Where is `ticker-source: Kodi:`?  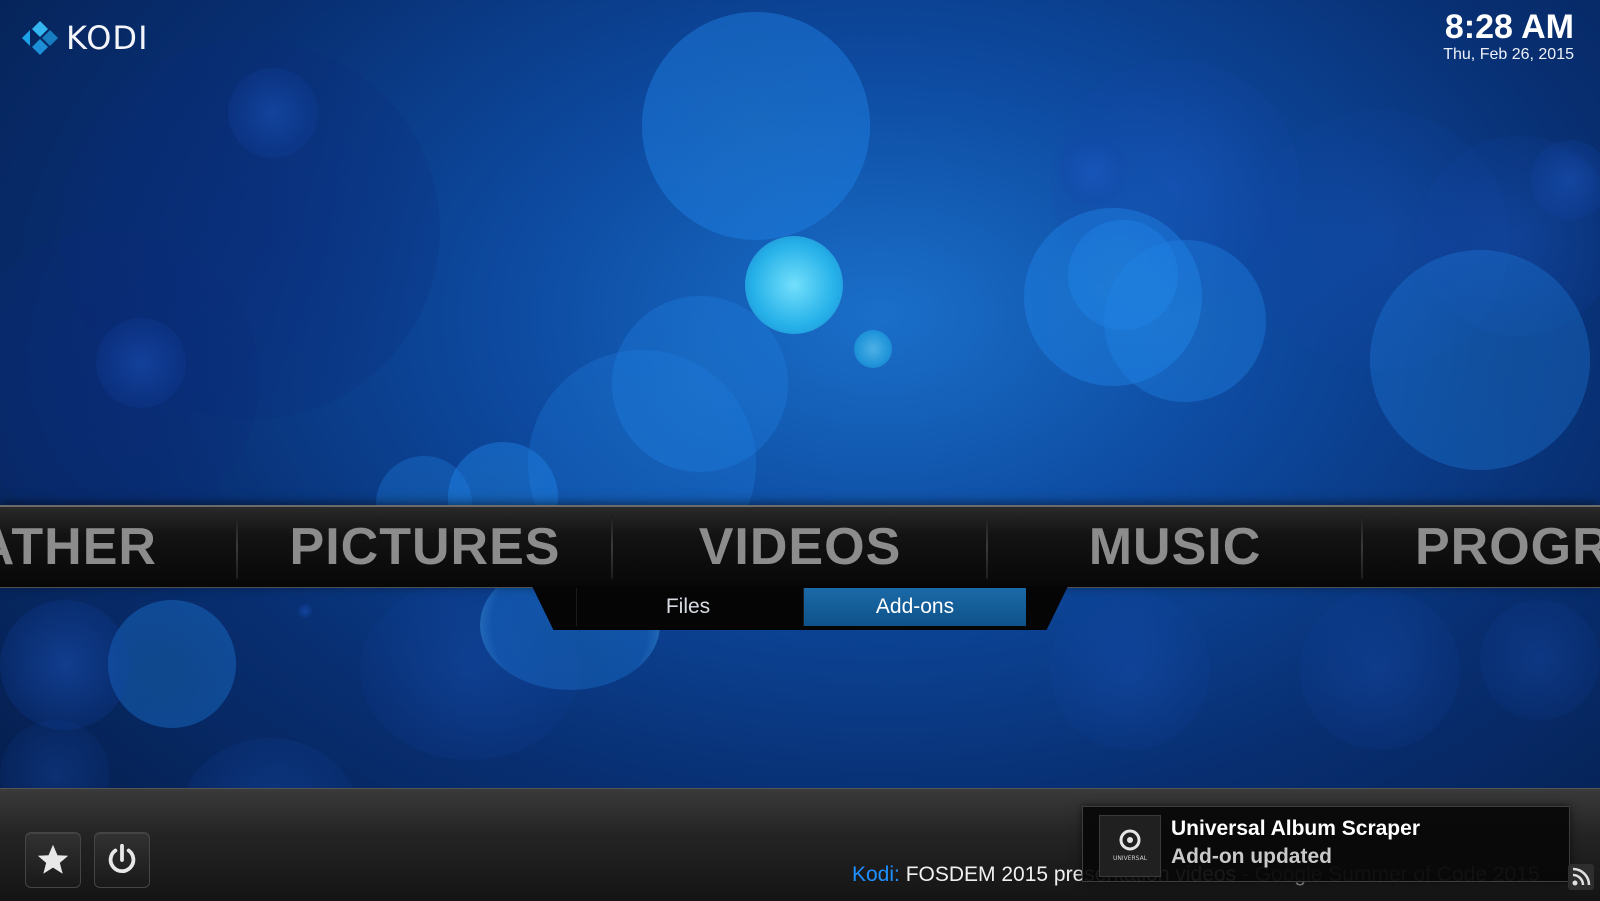
ticker-source: Kodi: is located at coordinates (876, 874).